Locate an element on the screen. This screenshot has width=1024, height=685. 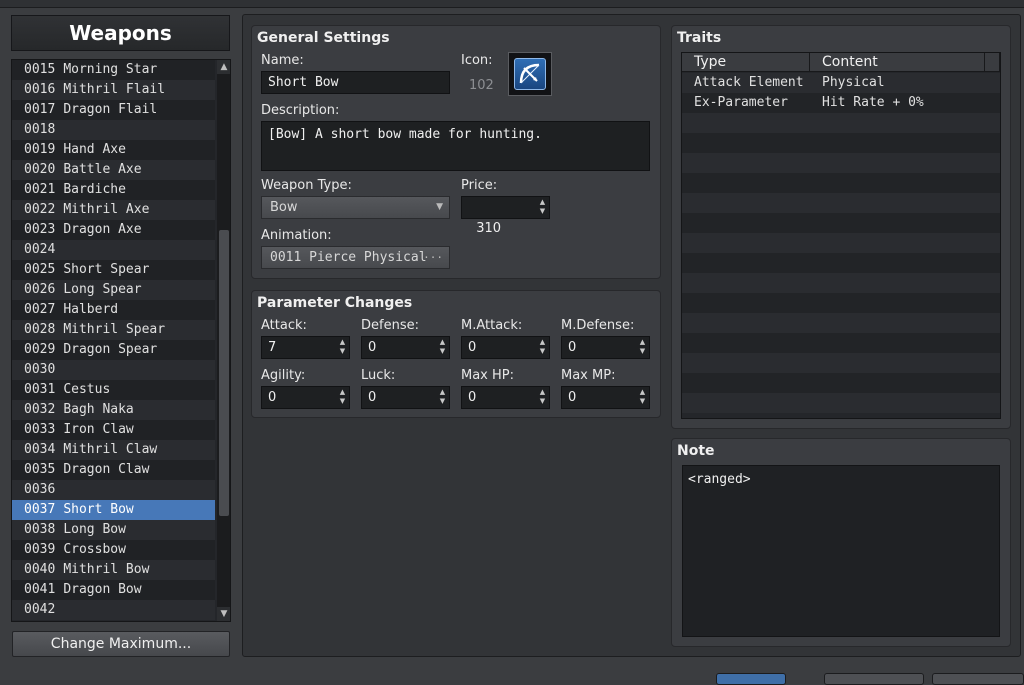
description-label: Description: is located at coordinates (300, 110).